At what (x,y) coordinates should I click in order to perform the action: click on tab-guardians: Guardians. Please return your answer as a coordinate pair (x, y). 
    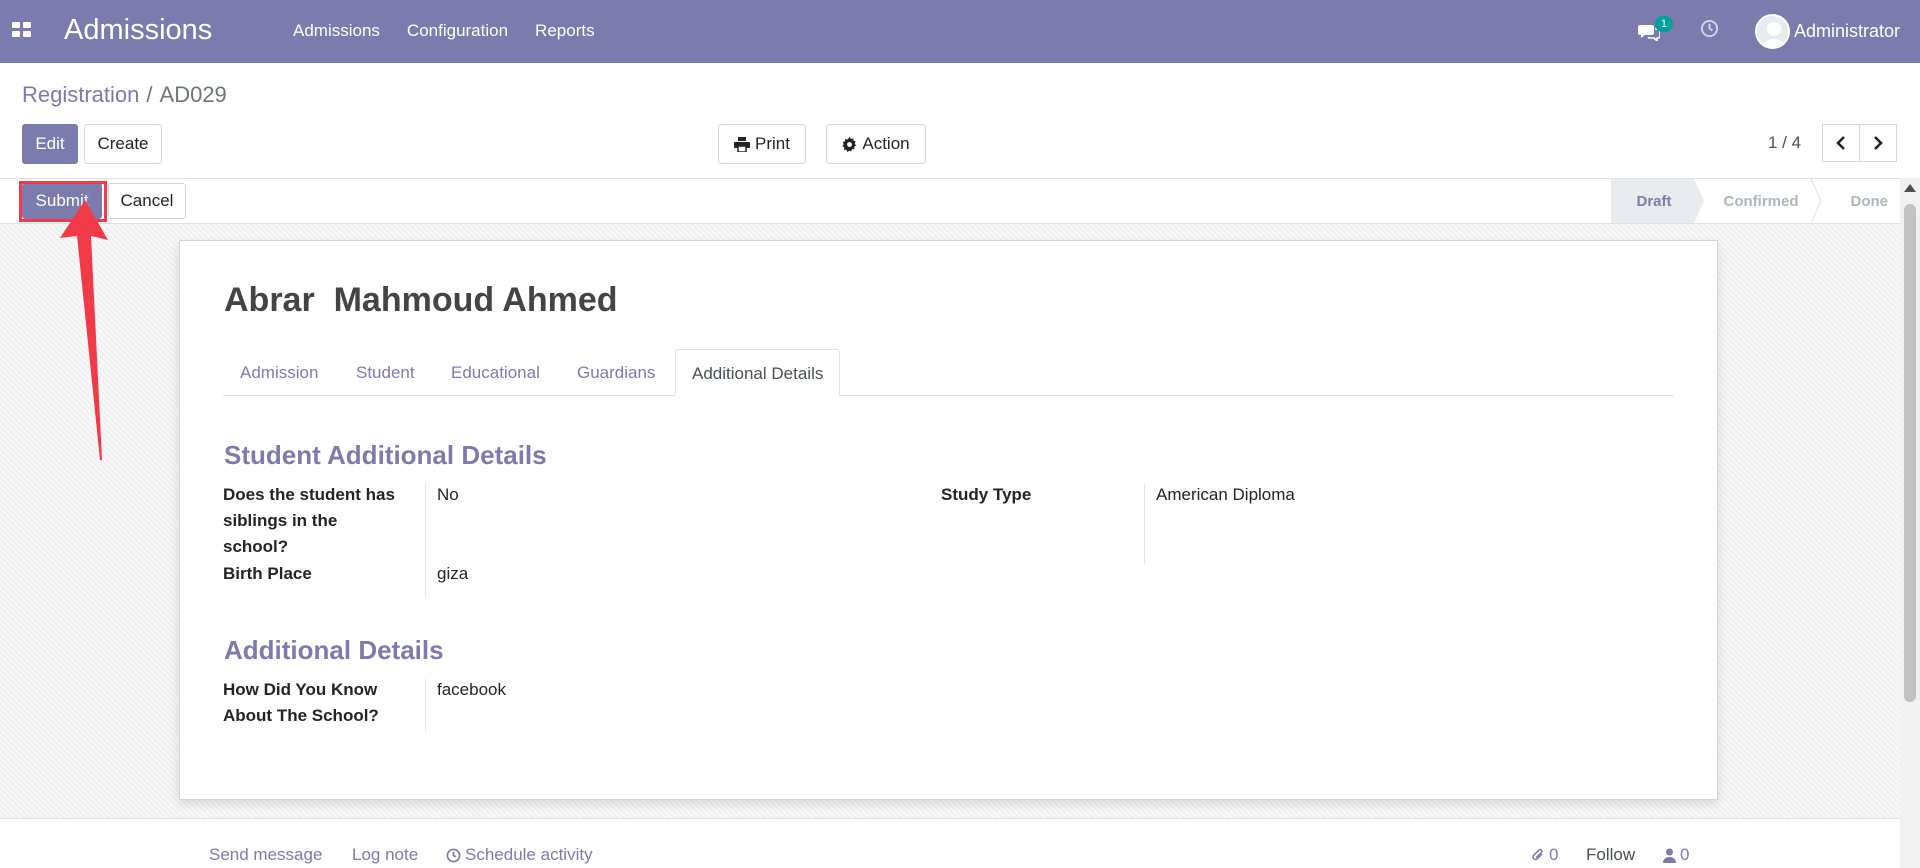
    Looking at the image, I should click on (616, 372).